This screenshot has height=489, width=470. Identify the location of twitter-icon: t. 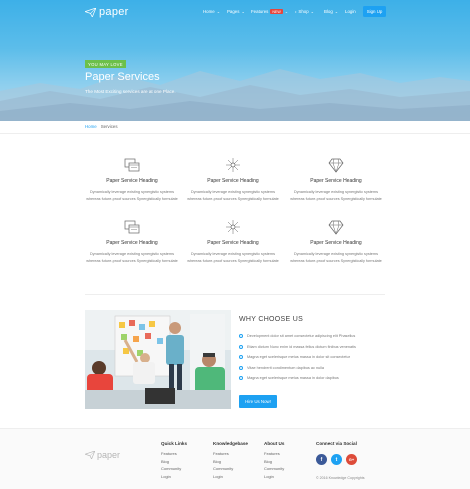
(336, 459).